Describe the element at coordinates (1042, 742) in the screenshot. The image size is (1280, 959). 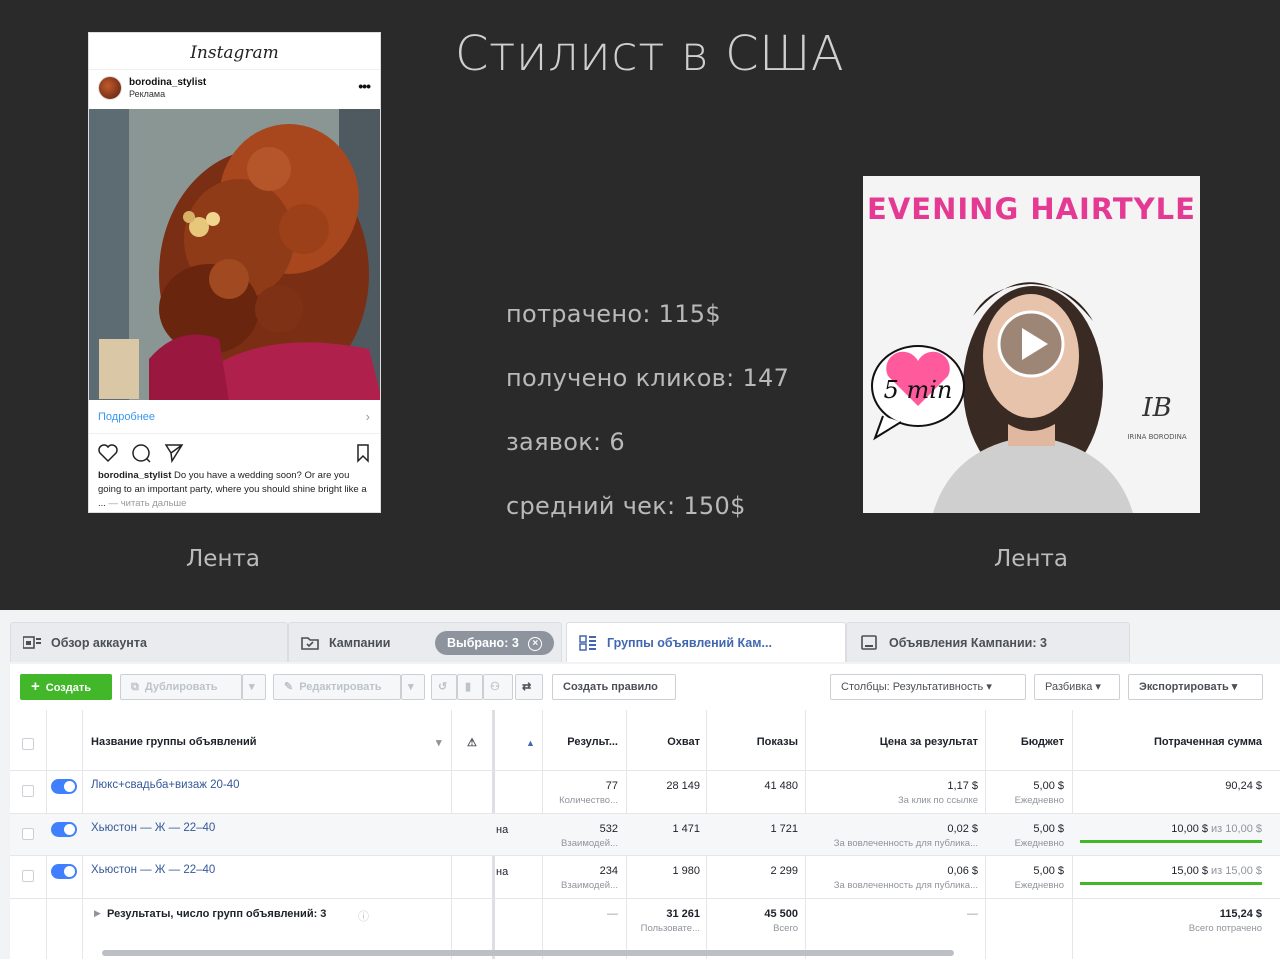
I see `column-header-budget: Бюджет` at that location.